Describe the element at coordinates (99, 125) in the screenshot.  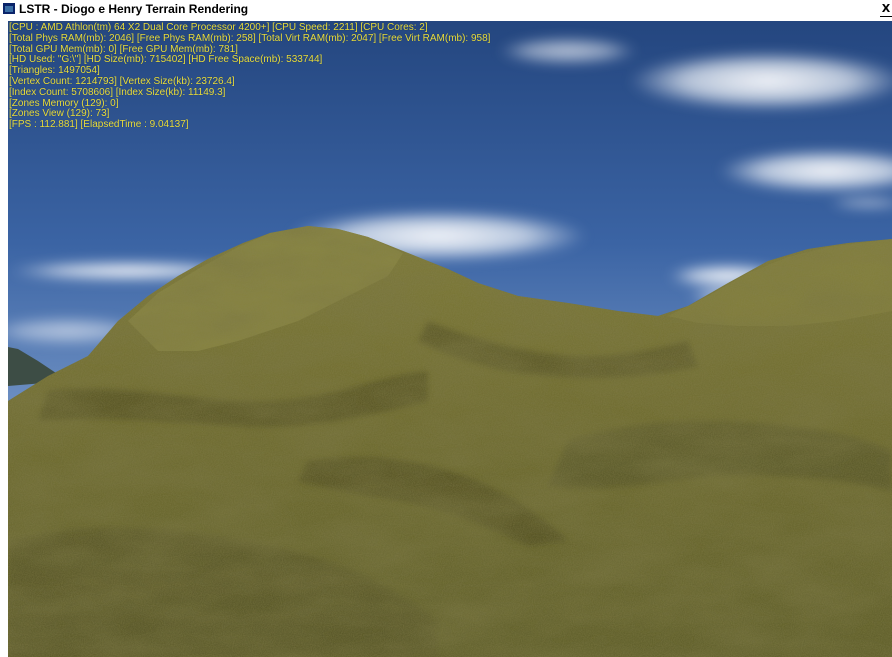
I see `stats-fps: [FPS : 112.881] [ElapsedTime : 9.04137]` at that location.